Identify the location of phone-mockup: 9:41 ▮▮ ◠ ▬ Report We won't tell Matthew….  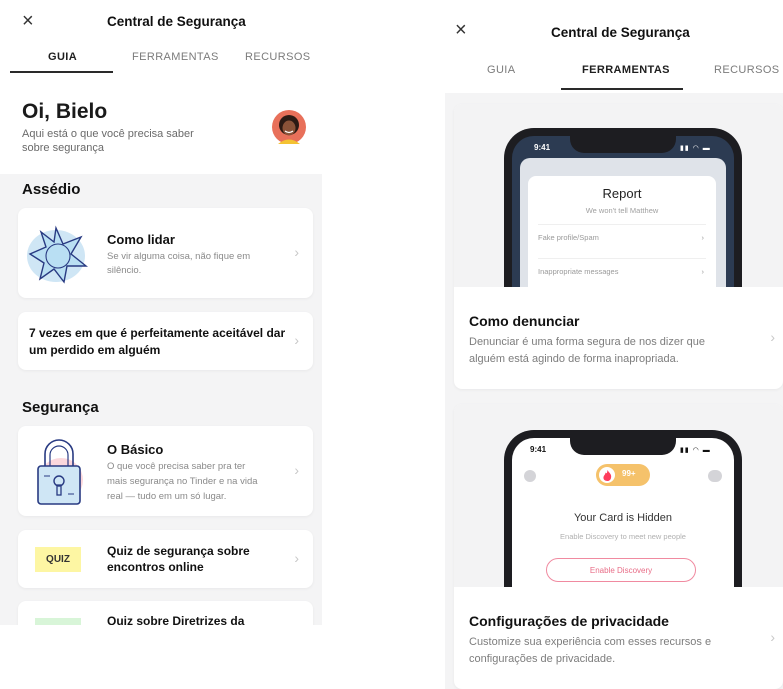
(623, 207).